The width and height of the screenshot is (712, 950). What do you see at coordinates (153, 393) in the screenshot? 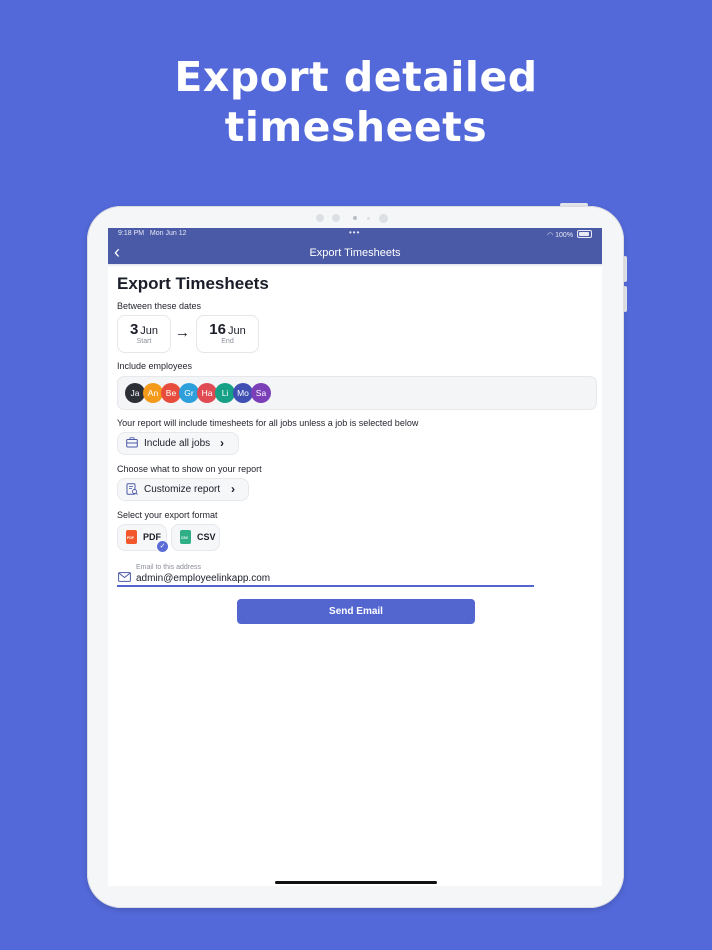
I see `avatar: An` at bounding box center [153, 393].